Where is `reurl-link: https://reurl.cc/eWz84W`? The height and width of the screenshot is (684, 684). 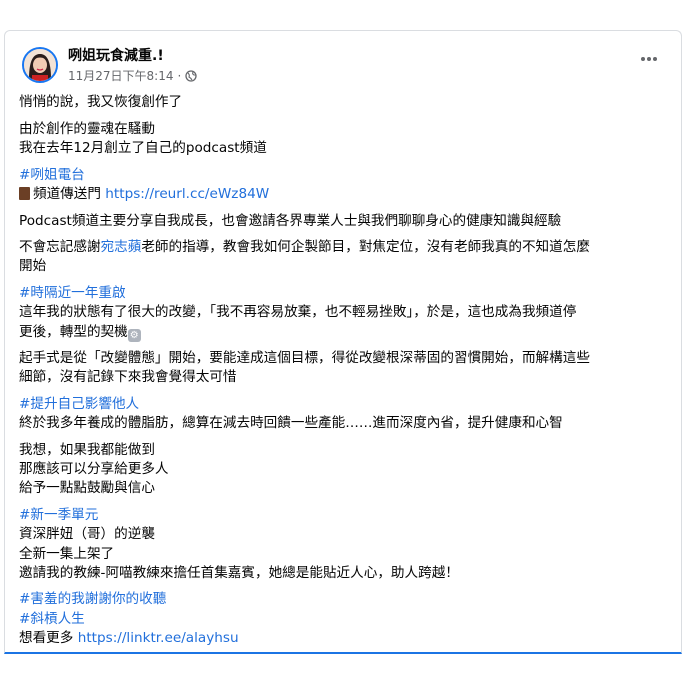 reurl-link: https://reurl.cc/eWz84W is located at coordinates (187, 194).